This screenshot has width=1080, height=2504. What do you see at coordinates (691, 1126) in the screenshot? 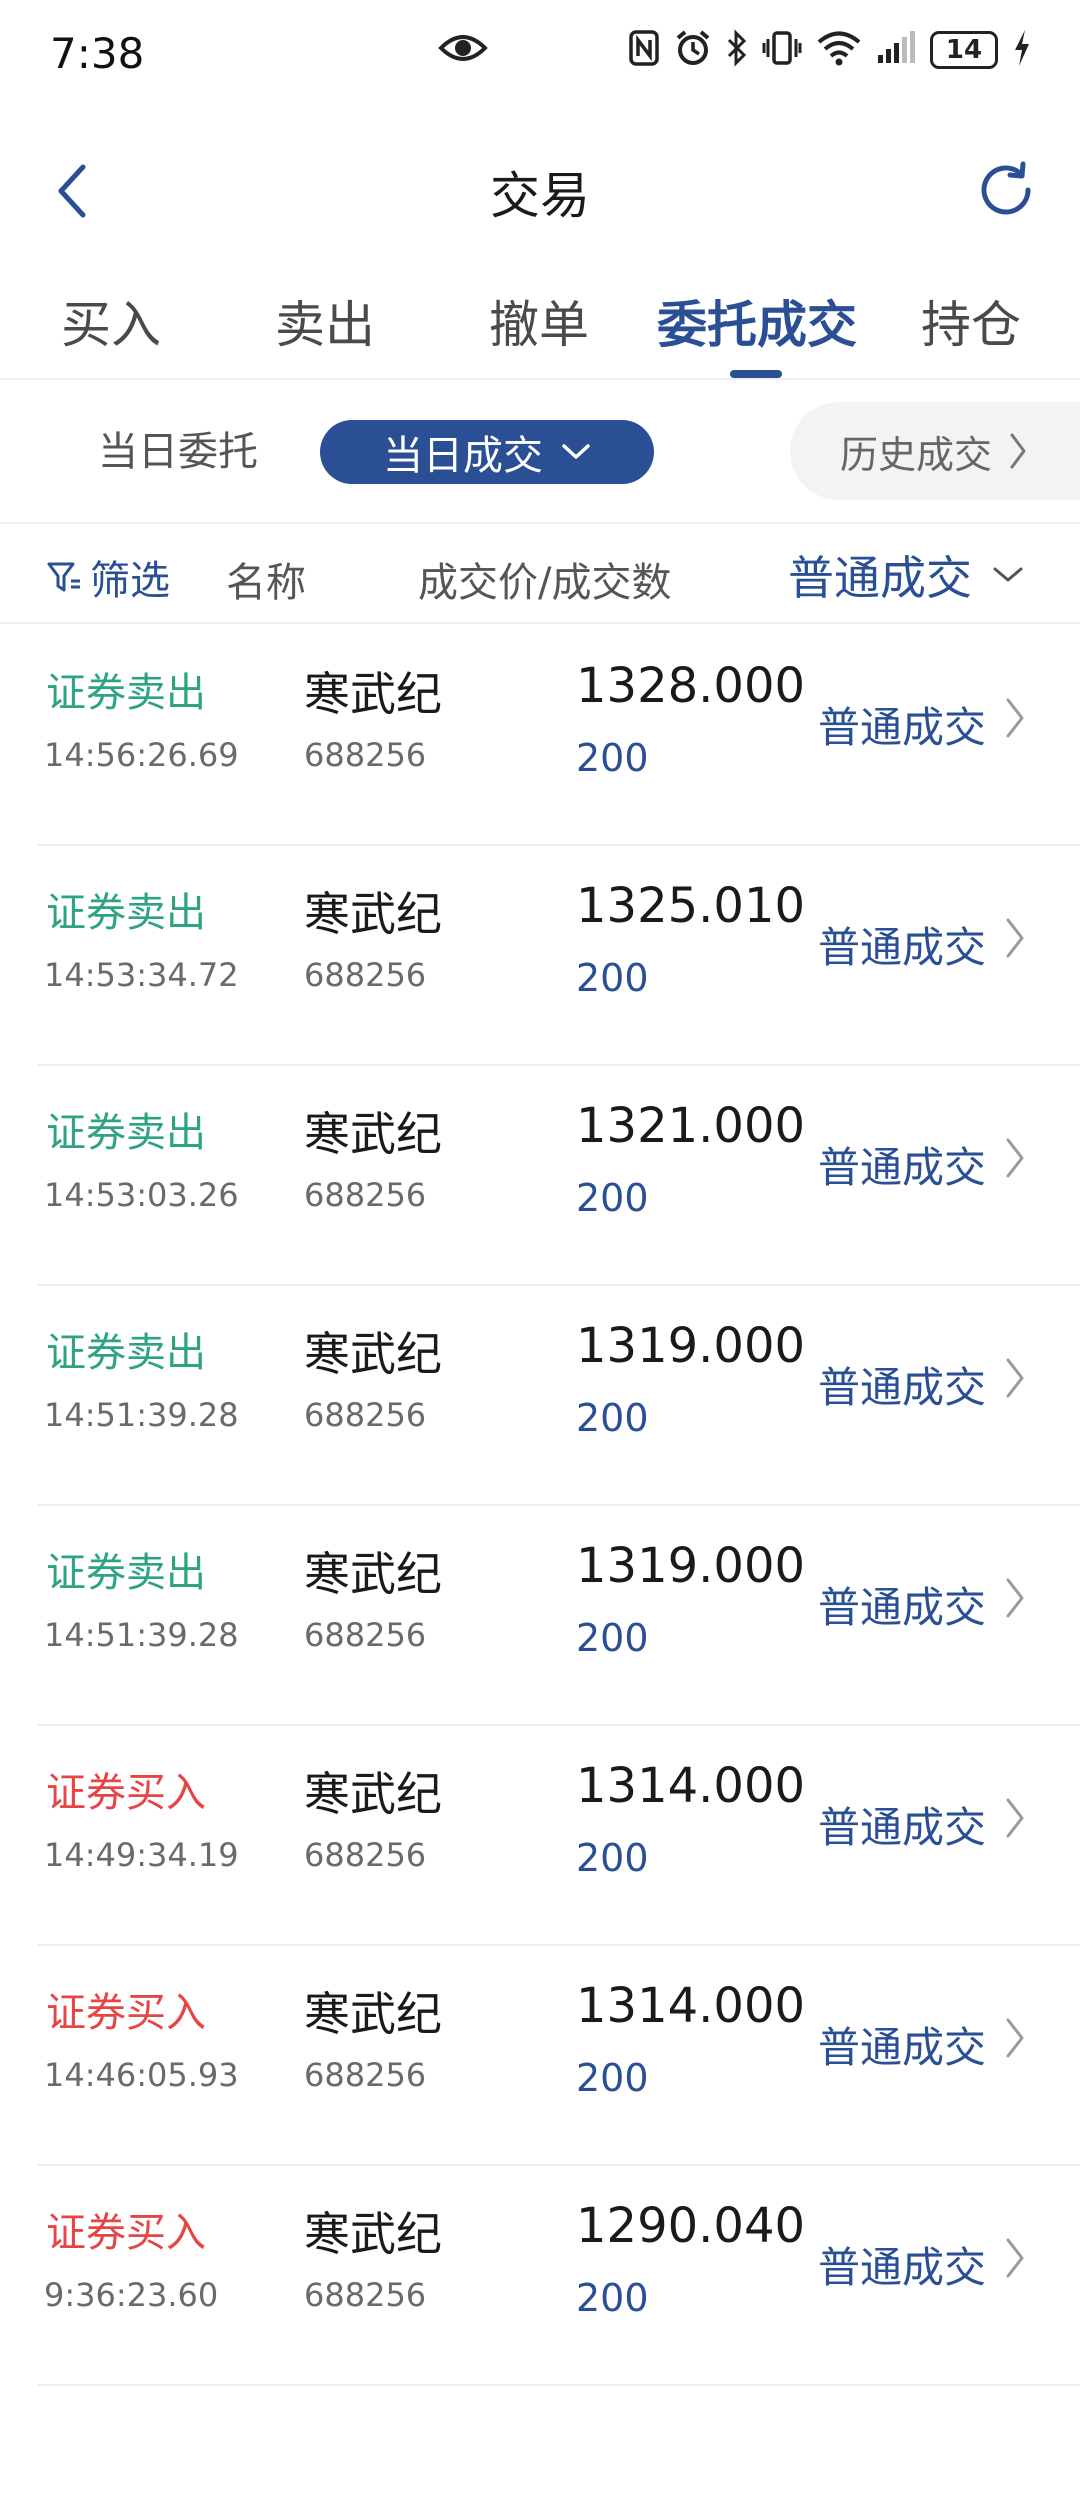
I see `trade-price: 1321.000` at bounding box center [691, 1126].